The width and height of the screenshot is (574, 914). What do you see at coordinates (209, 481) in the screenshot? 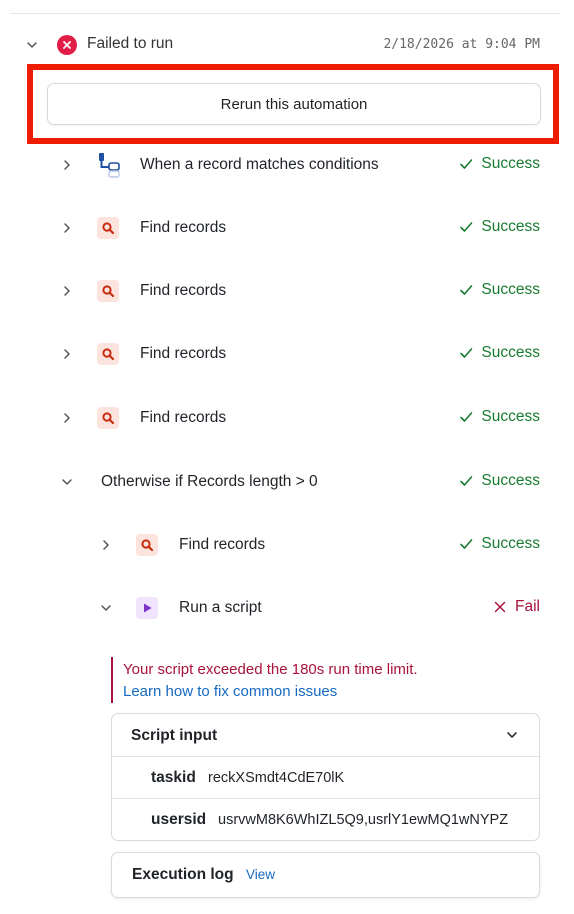
I see `branch-label: Otherwise if Records length > 0` at bounding box center [209, 481].